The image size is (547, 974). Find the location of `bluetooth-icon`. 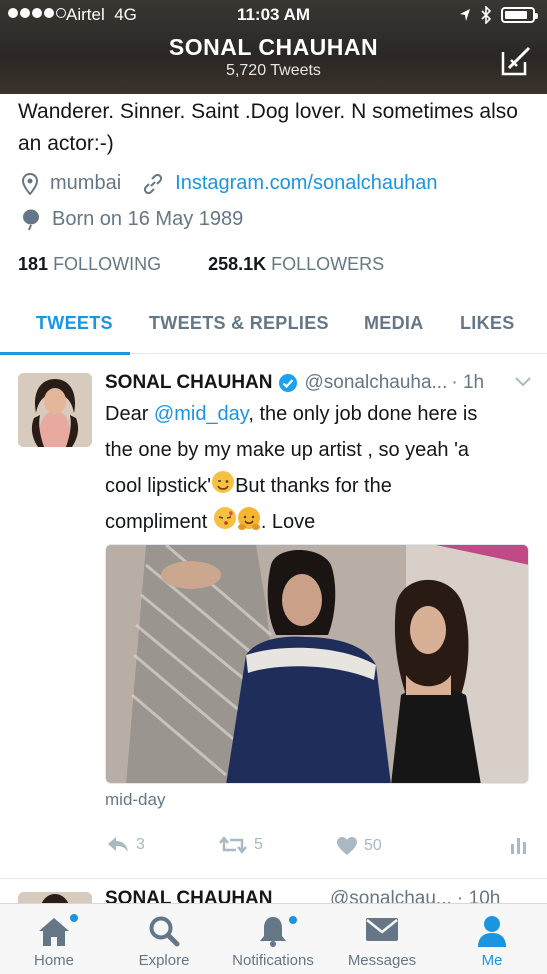

bluetooth-icon is located at coordinates (486, 15).